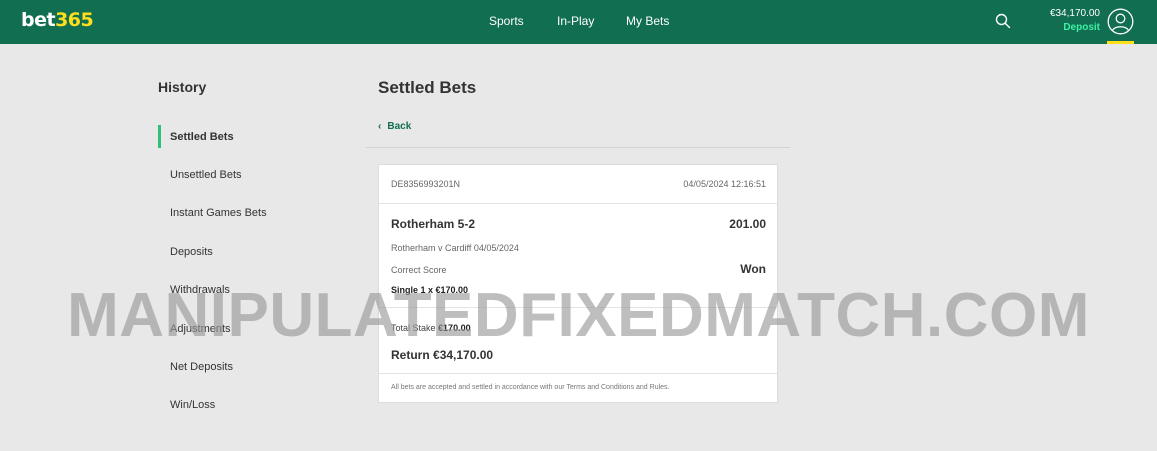  Describe the element at coordinates (380, 126) in the screenshot. I see `chevron-left-icon: ‹` at that location.